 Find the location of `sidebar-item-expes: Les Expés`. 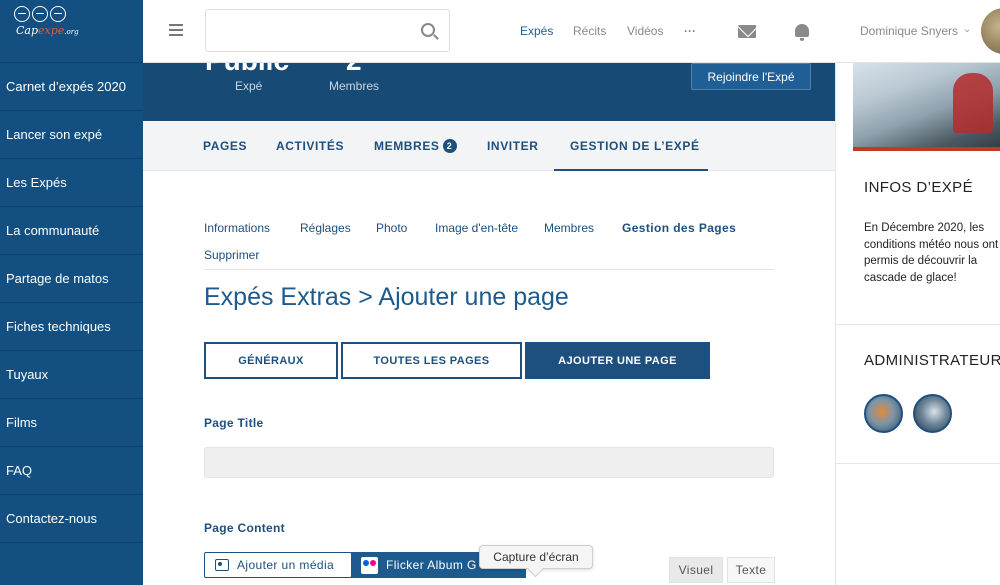

sidebar-item-expes: Les Expés is located at coordinates (71, 183).